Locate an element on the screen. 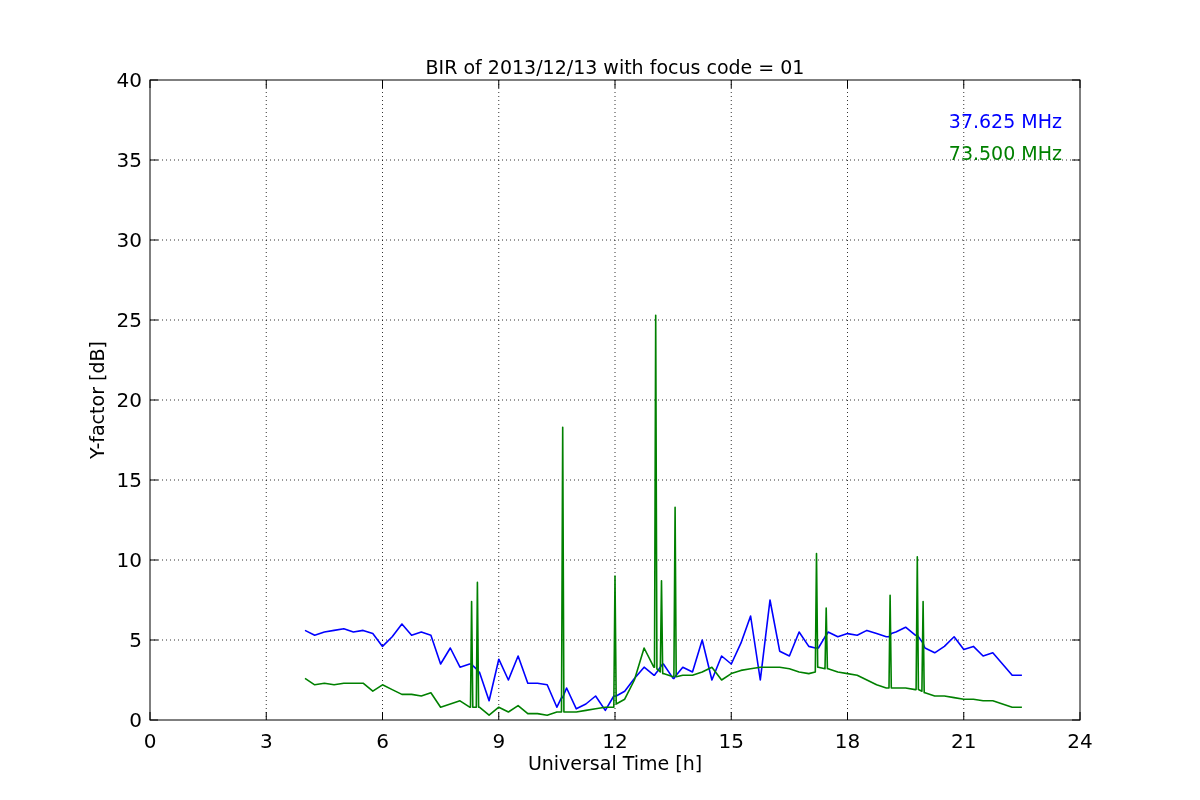 The height and width of the screenshot is (800, 1200). chart-title: BIR of 2013/12/13 with focus code = 01 is located at coordinates (615, 67).